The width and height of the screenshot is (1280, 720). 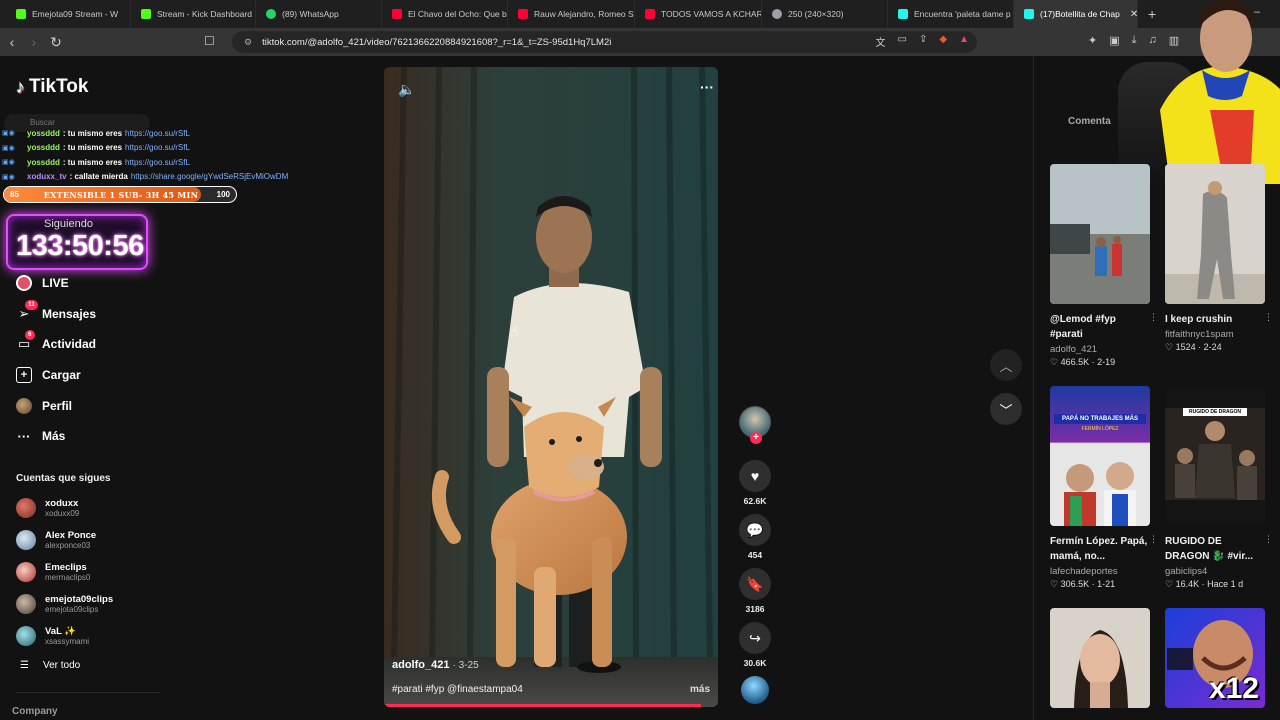 I want to click on browser-tab: El Chavo del Ocho: Que bu, so click(x=445, y=14).